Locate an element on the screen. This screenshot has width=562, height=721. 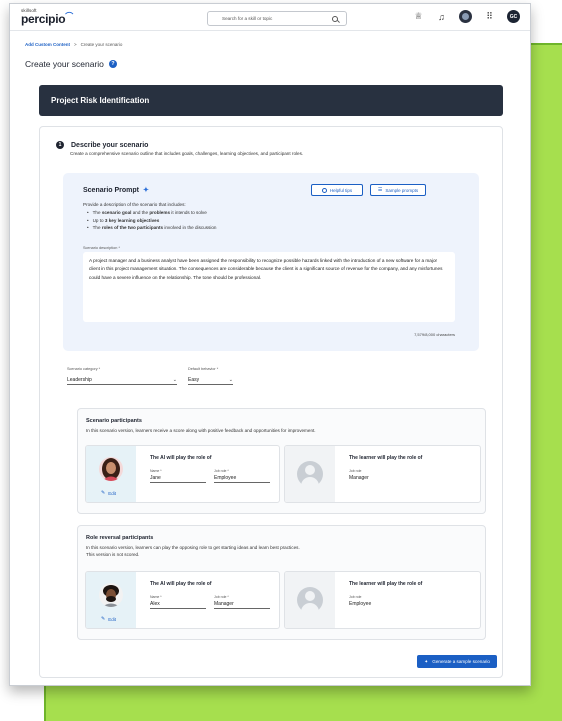
helpful-tips-label: Helpful tips is located at coordinates (341, 190).